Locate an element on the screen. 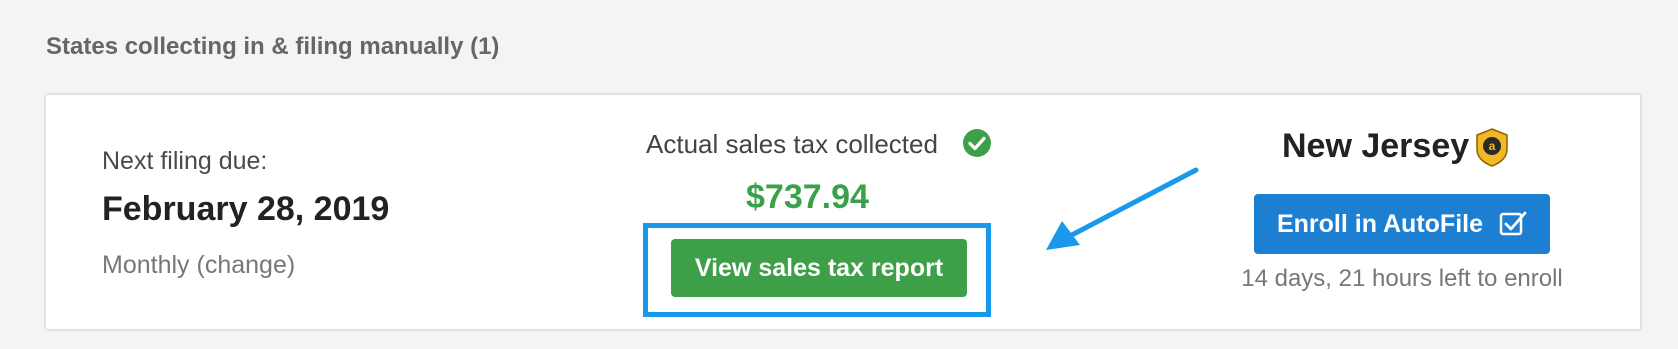 Image resolution: width=1678 pixels, height=349 pixels. annotation-arrow-icon is located at coordinates (1122, 208).